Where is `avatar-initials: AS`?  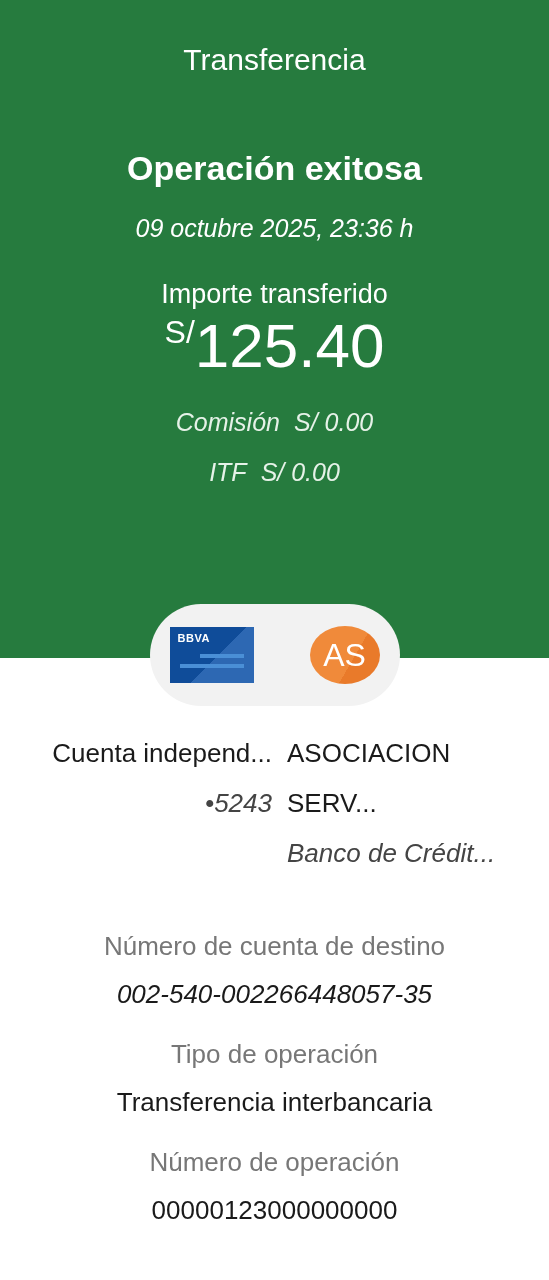 avatar-initials: AS is located at coordinates (344, 655).